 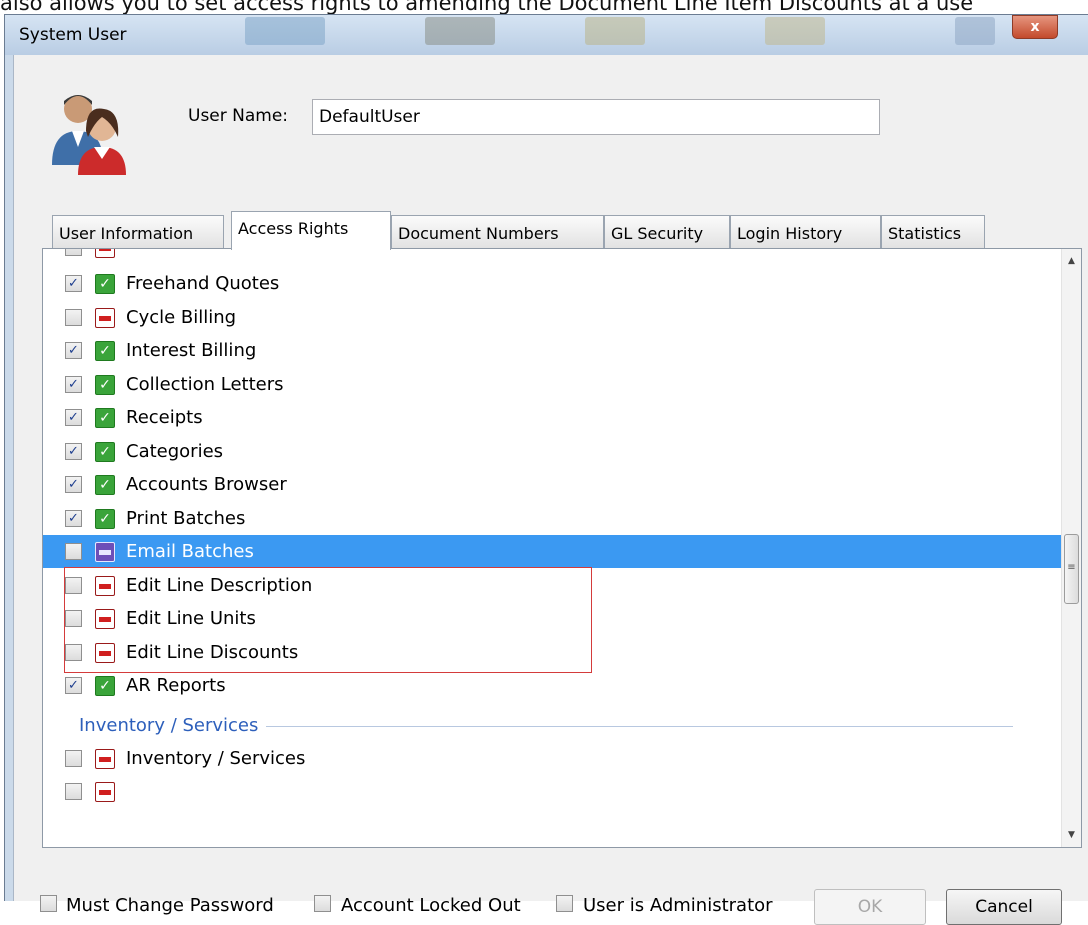 I want to click on permission-label: Print Batches, so click(x=186, y=518).